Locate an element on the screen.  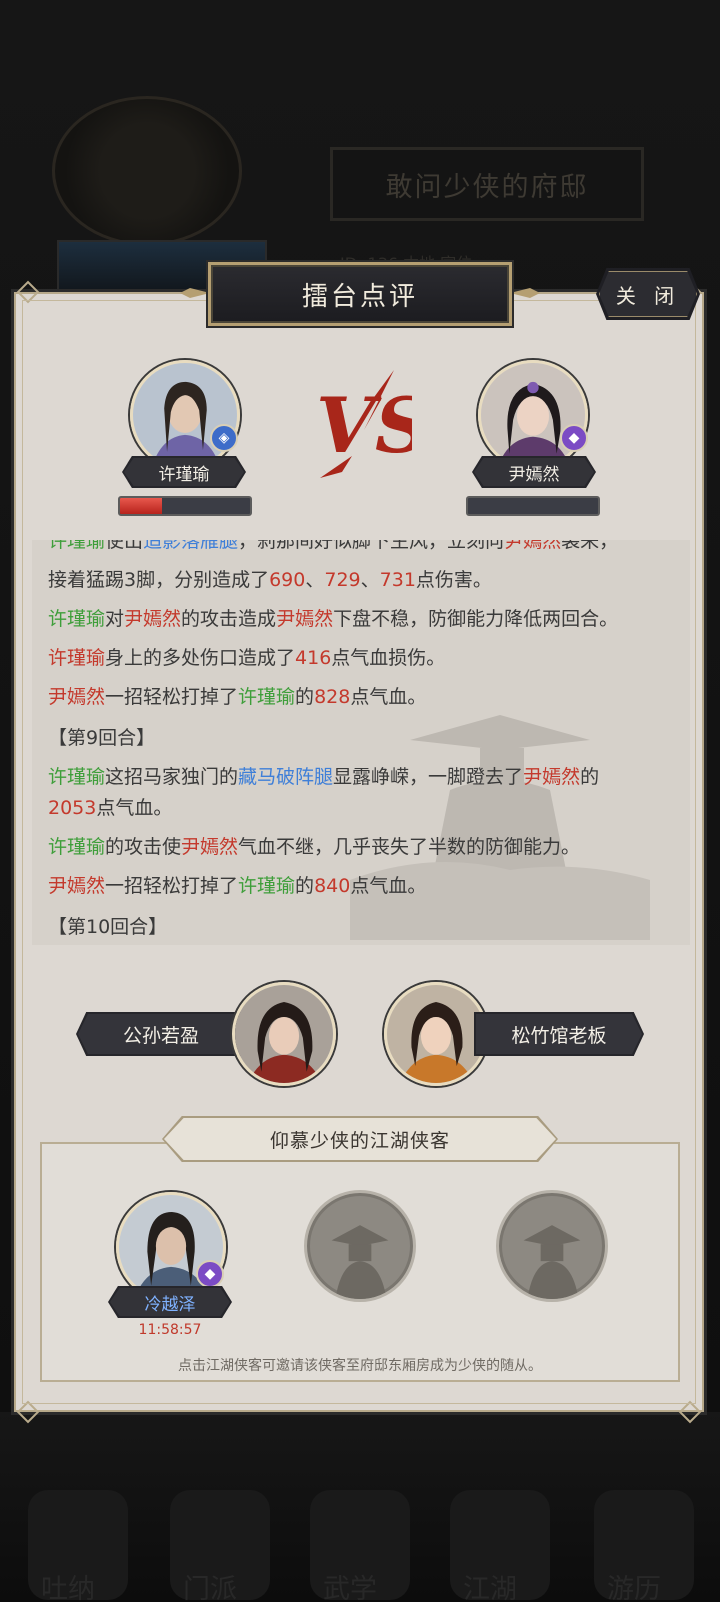
admirers-title-plate: 仰慕少侠的江湖侠客 is located at coordinates (360, 1139).